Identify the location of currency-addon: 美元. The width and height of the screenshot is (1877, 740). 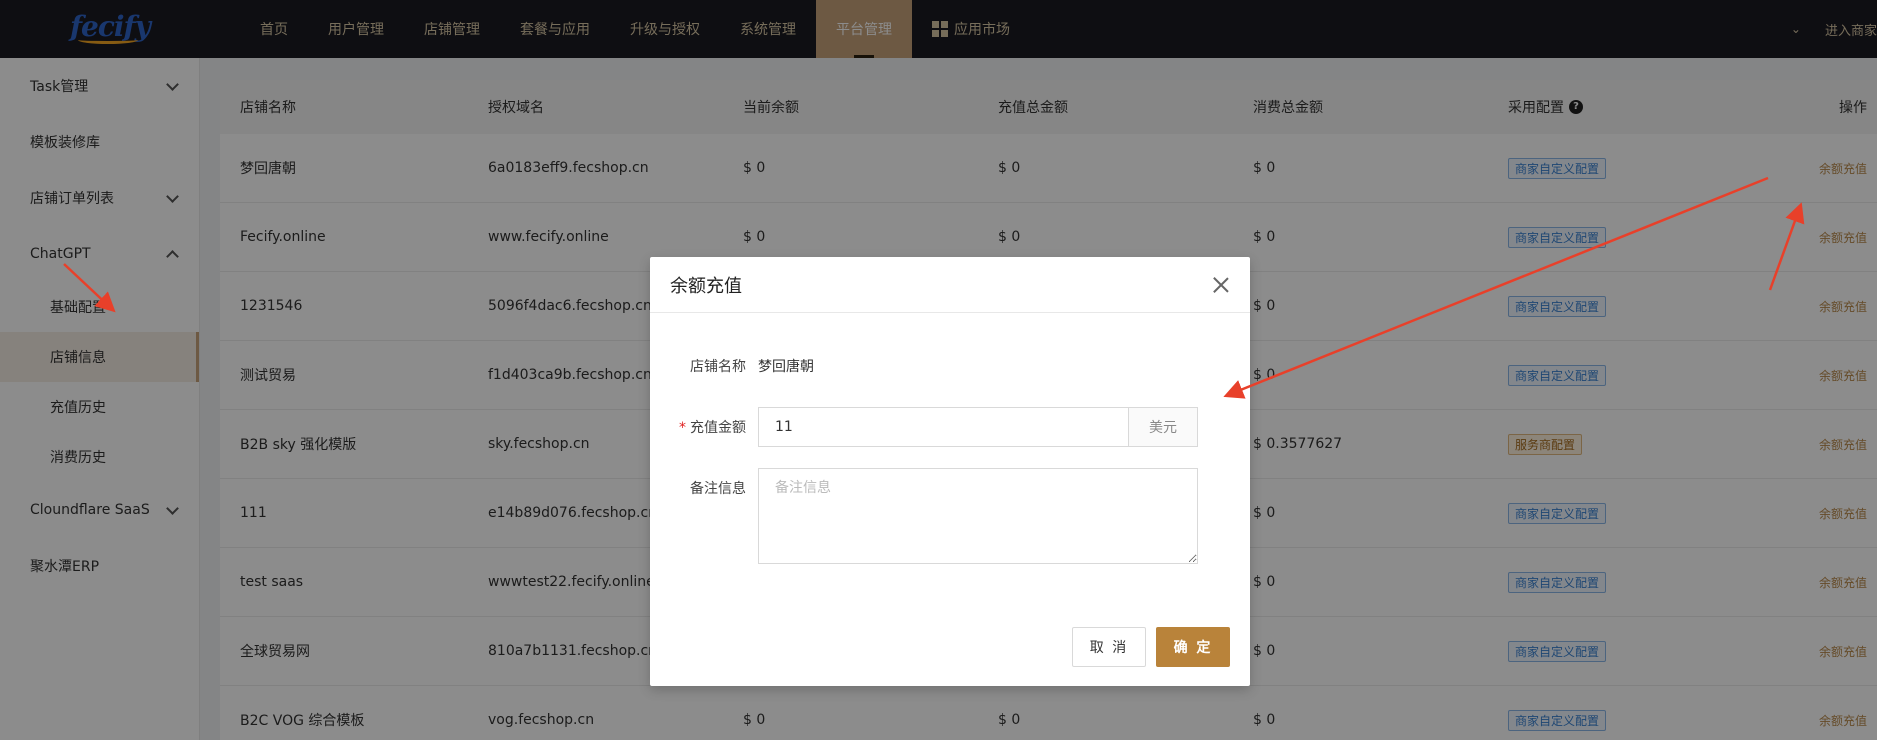
(1163, 427).